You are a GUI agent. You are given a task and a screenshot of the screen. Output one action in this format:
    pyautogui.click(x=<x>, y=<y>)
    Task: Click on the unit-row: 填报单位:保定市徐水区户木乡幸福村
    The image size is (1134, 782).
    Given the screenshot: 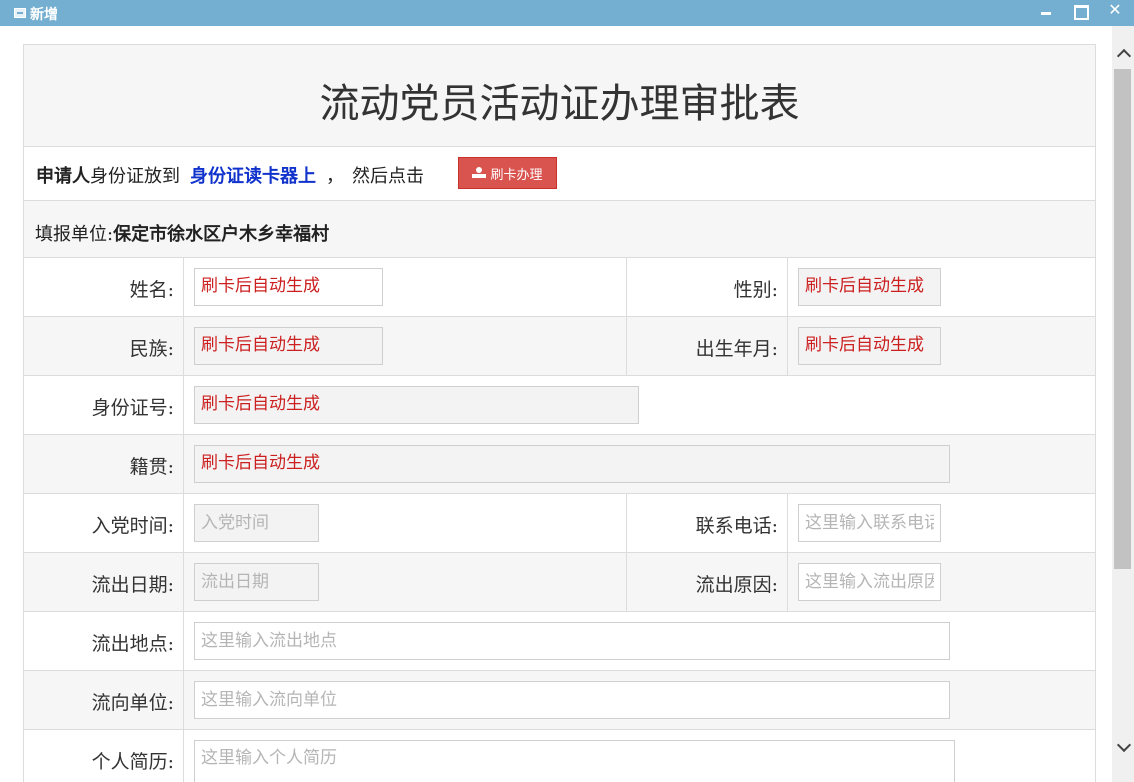 What is the action you would take?
    pyautogui.click(x=559, y=229)
    